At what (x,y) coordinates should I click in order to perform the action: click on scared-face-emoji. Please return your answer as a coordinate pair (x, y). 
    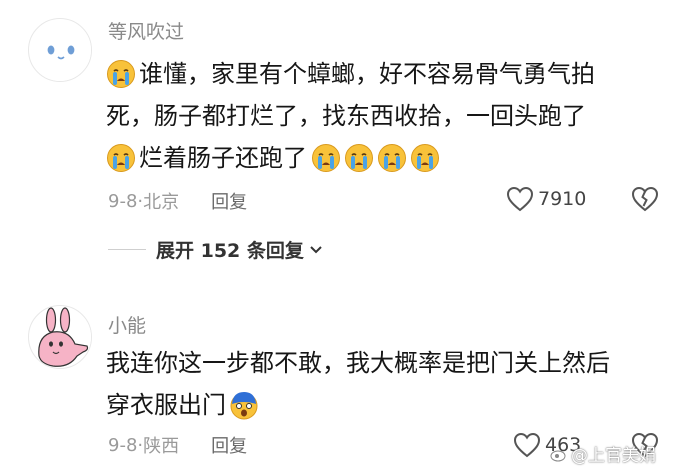
    Looking at the image, I should click on (244, 405).